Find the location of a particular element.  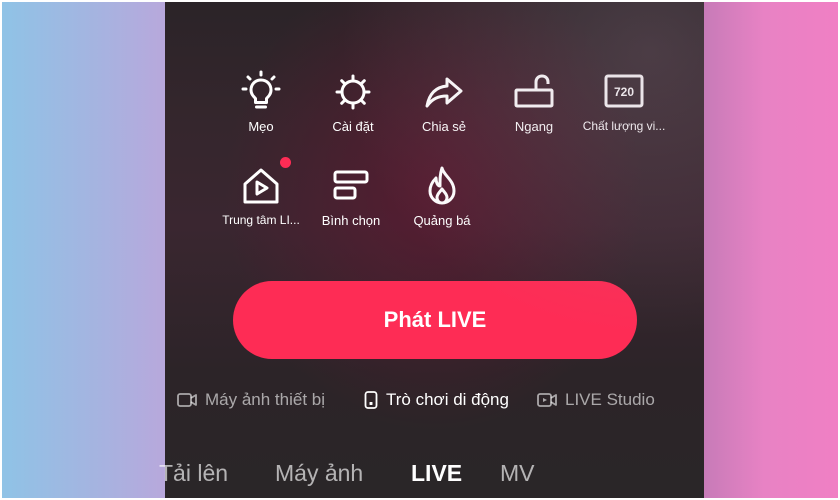

menu-item-label: Chia sẻ is located at coordinates (444, 126).